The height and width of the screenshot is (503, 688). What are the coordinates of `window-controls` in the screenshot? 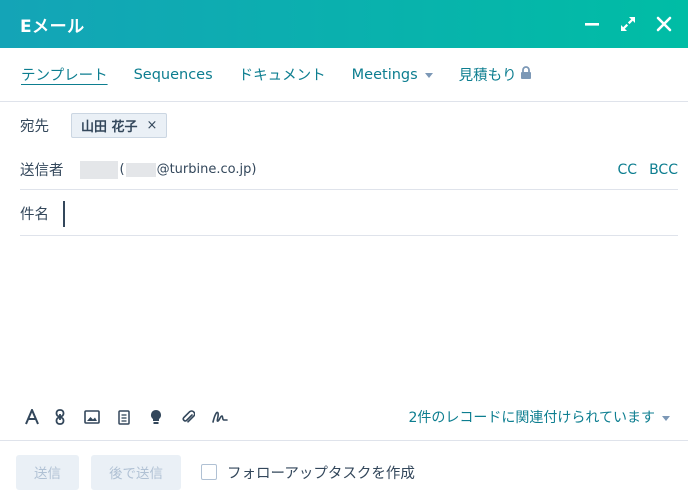 It's located at (628, 24).